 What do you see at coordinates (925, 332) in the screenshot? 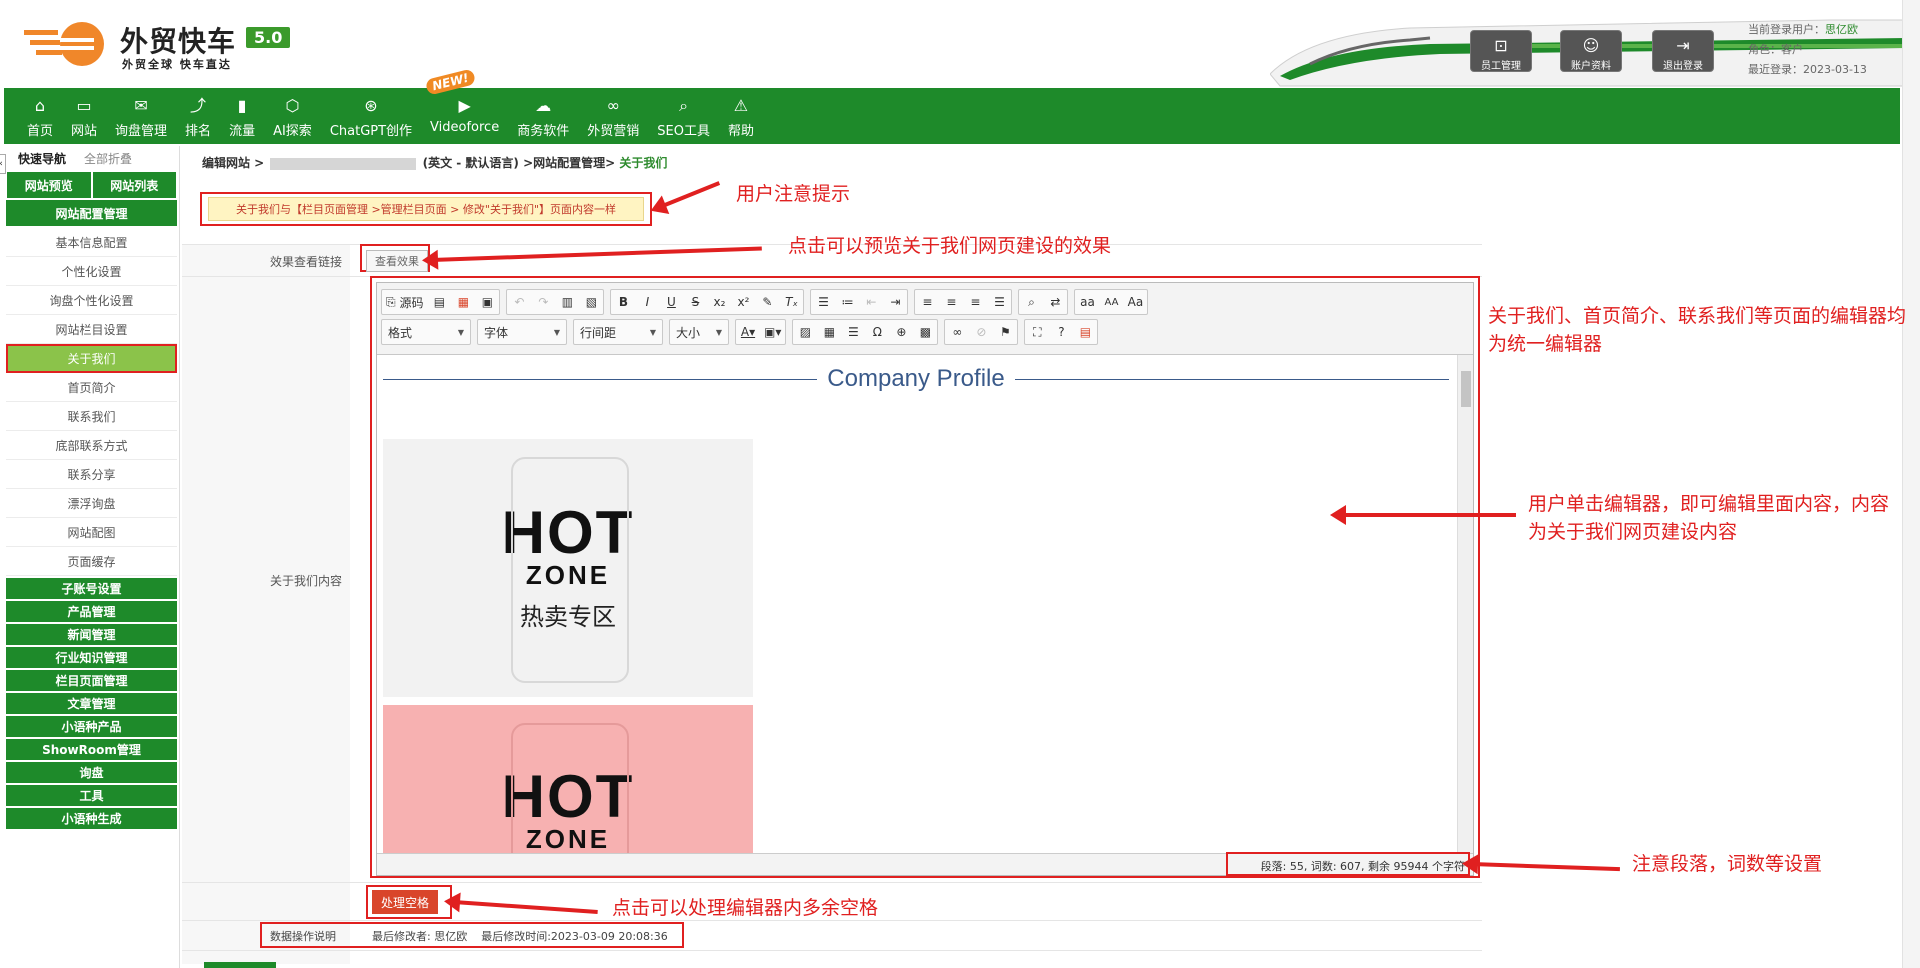
I see `insert-image-icon: ▩` at bounding box center [925, 332].